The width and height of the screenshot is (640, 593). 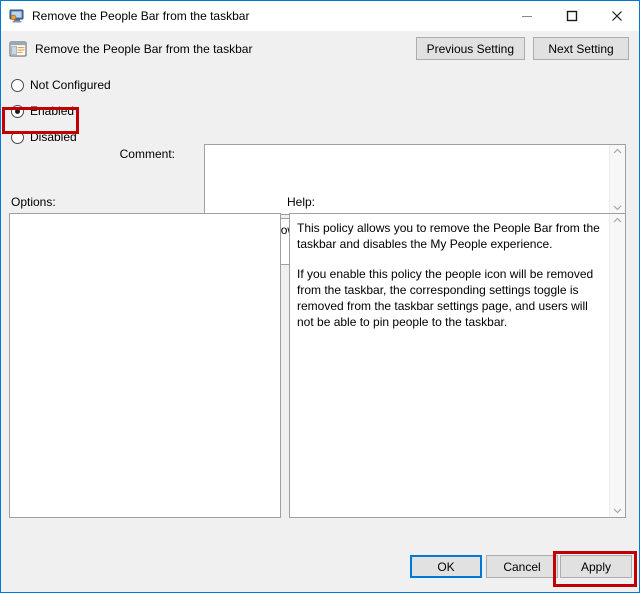 What do you see at coordinates (446, 566) in the screenshot?
I see `ok-button: OK` at bounding box center [446, 566].